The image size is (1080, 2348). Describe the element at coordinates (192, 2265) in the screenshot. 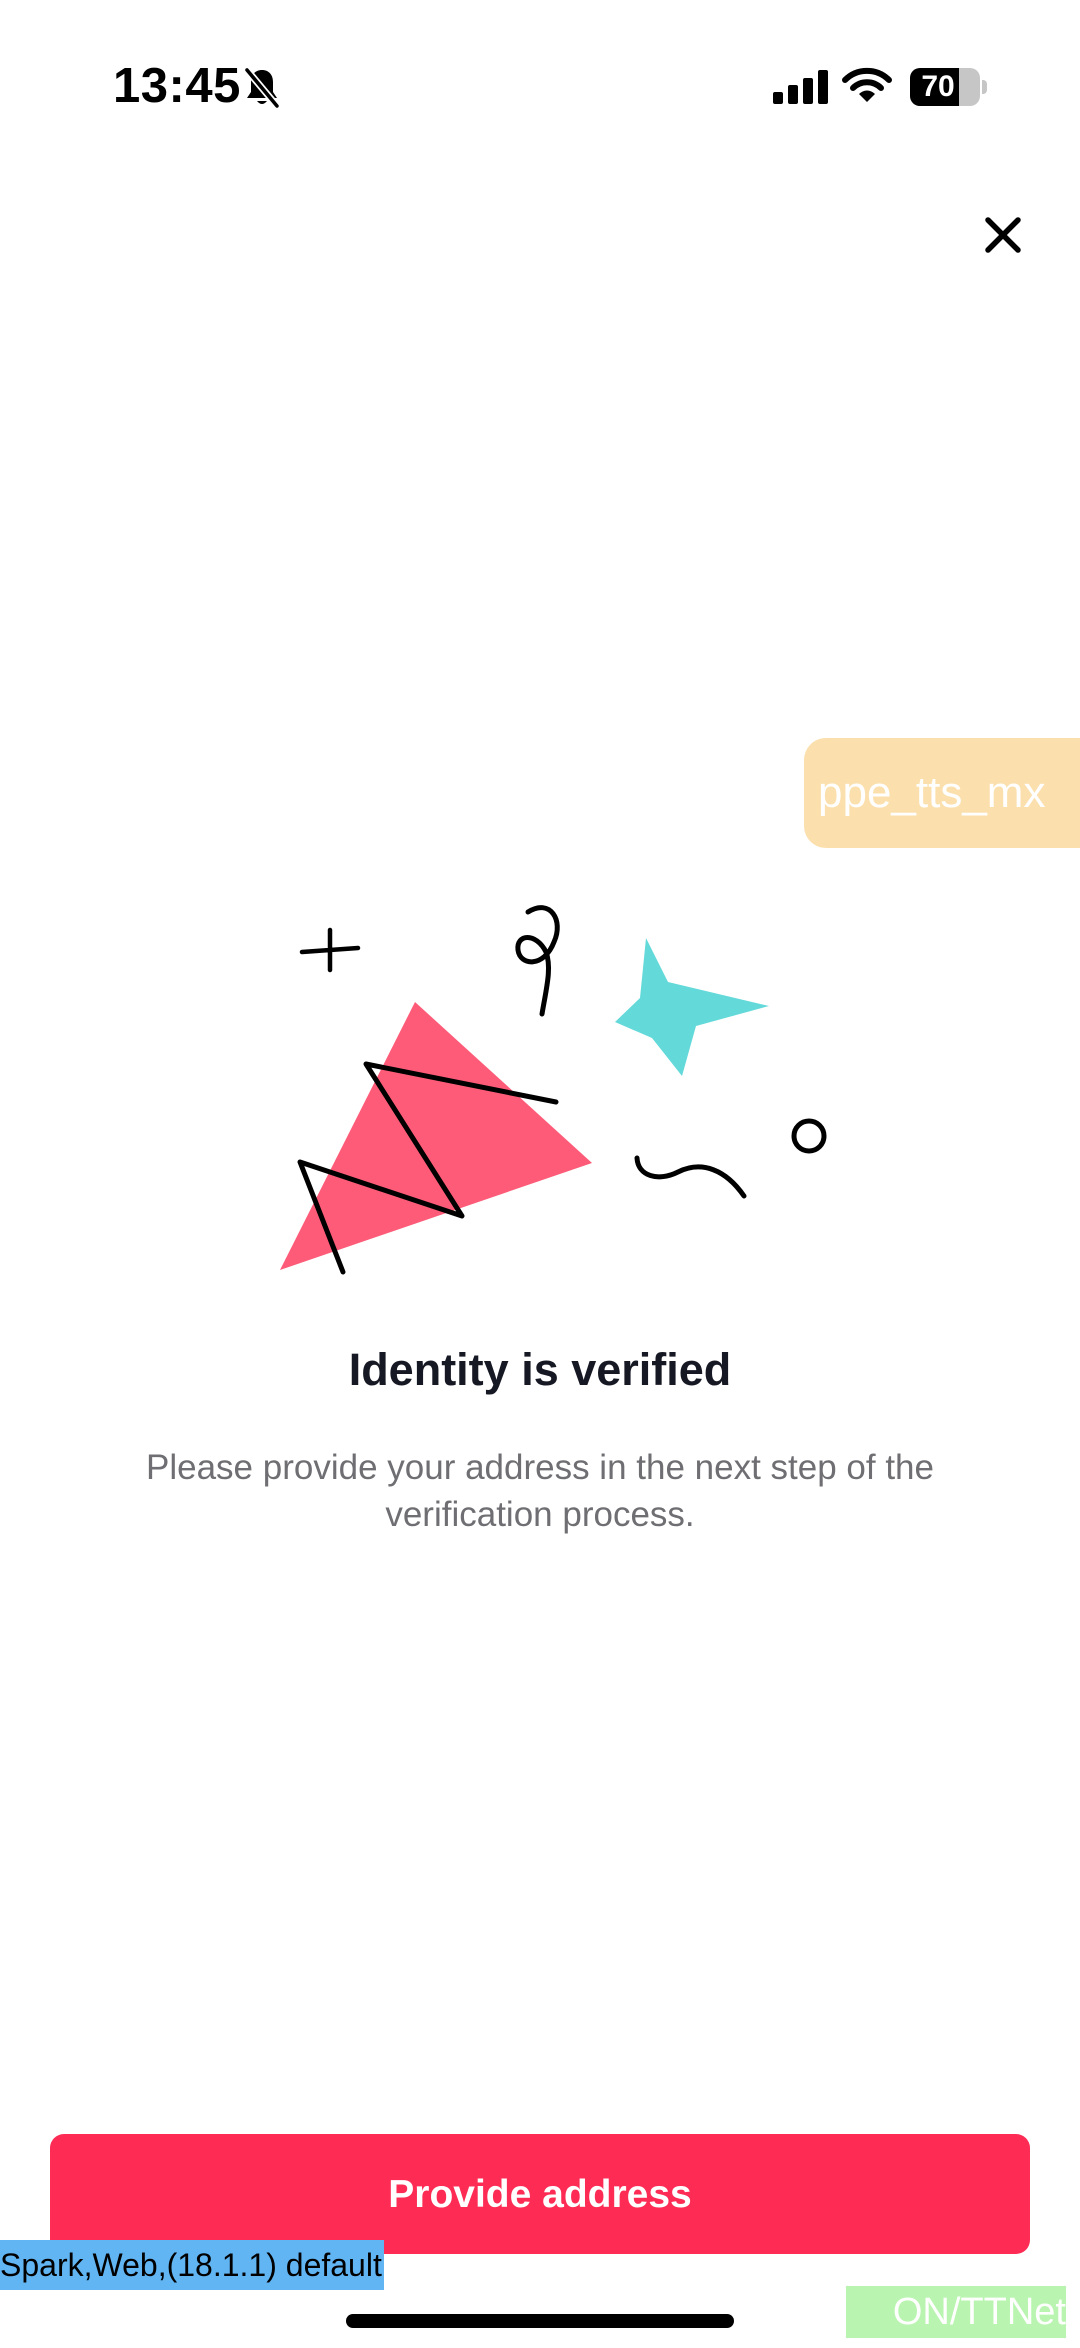

I see `build-info-label: Spark,Web,(18.1.1) default` at that location.